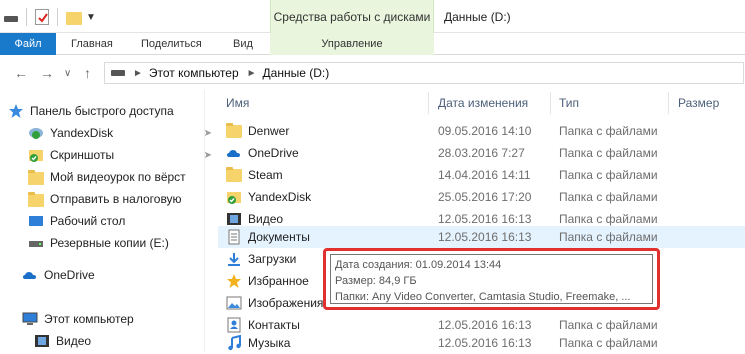 Image resolution: width=745 pixels, height=354 pixels. Describe the element at coordinates (102, 111) in the screenshot. I see `nav-item-label: Панель быстрого доступа` at that location.